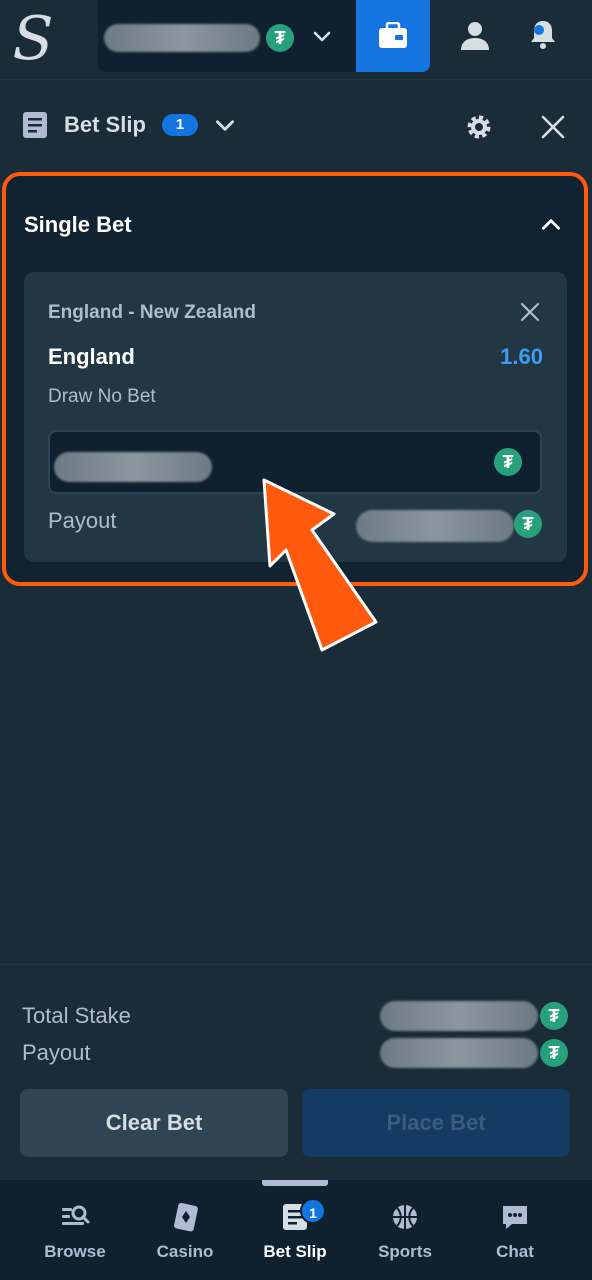 The width and height of the screenshot is (592, 1280). Describe the element at coordinates (515, 1251) in the screenshot. I see `nav-label: Chat` at that location.